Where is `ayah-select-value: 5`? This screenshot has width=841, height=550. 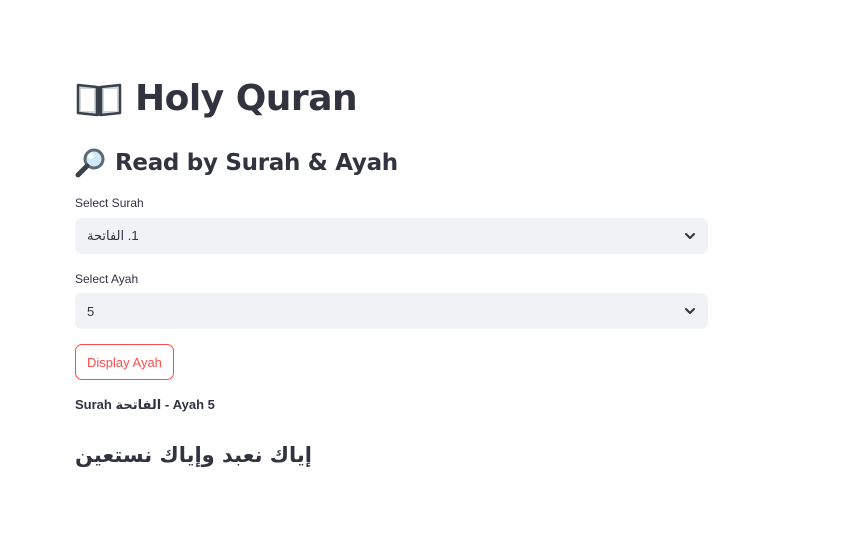 ayah-select-value: 5 is located at coordinates (91, 311).